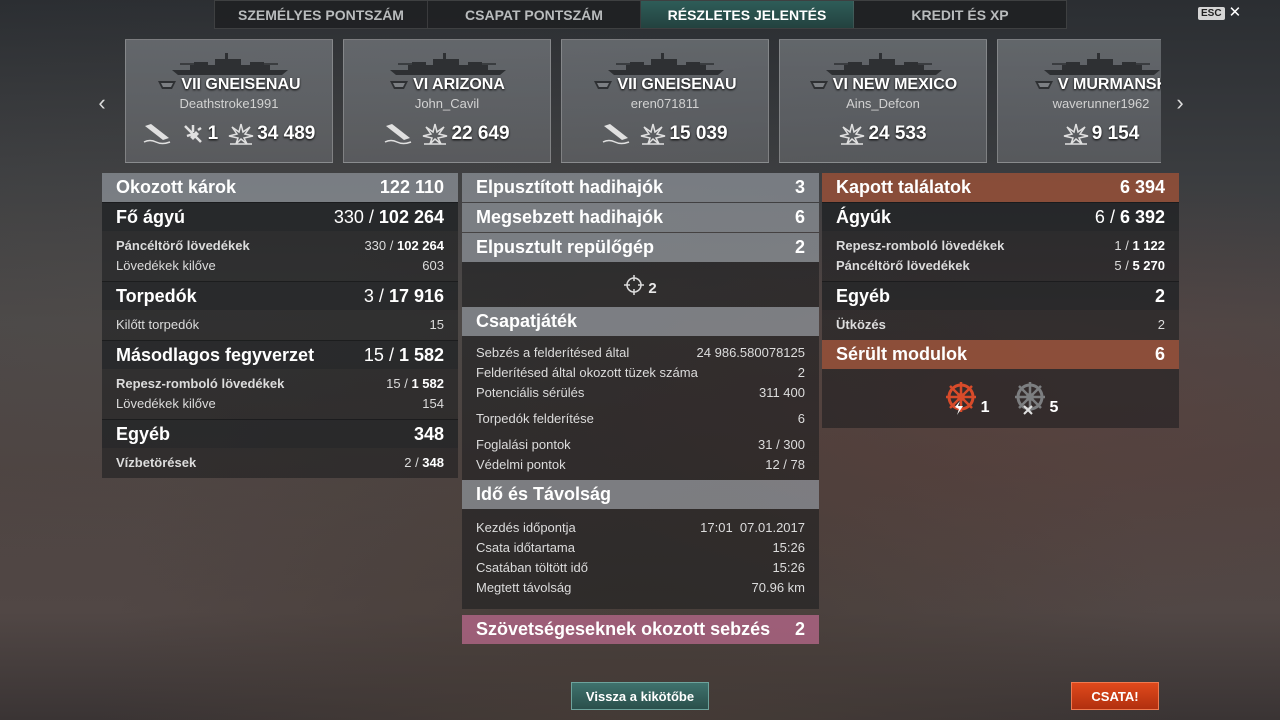 The height and width of the screenshot is (720, 1280). Describe the element at coordinates (530, 392) in the screenshot. I see `label: Potenciális sérülés` at that location.